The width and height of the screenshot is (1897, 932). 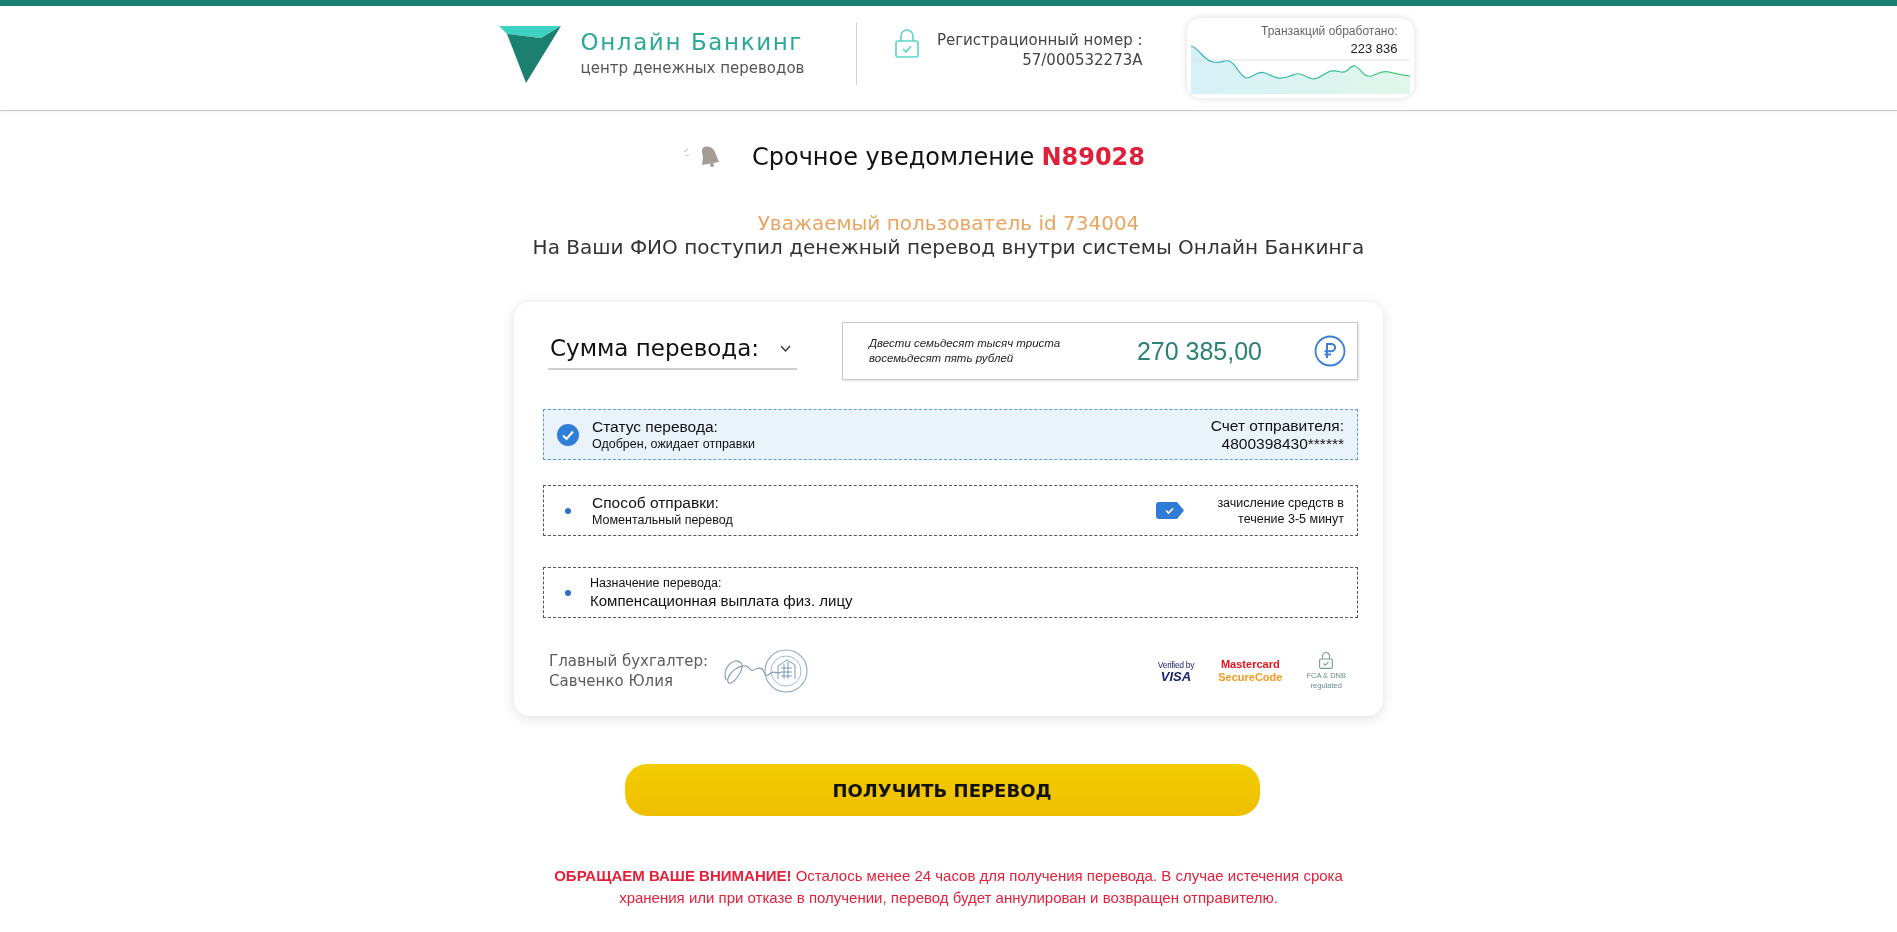 I want to click on amount-in-words: Двести семьдесят тысяч триста восемьдесят пять рублей, so click(x=965, y=351).